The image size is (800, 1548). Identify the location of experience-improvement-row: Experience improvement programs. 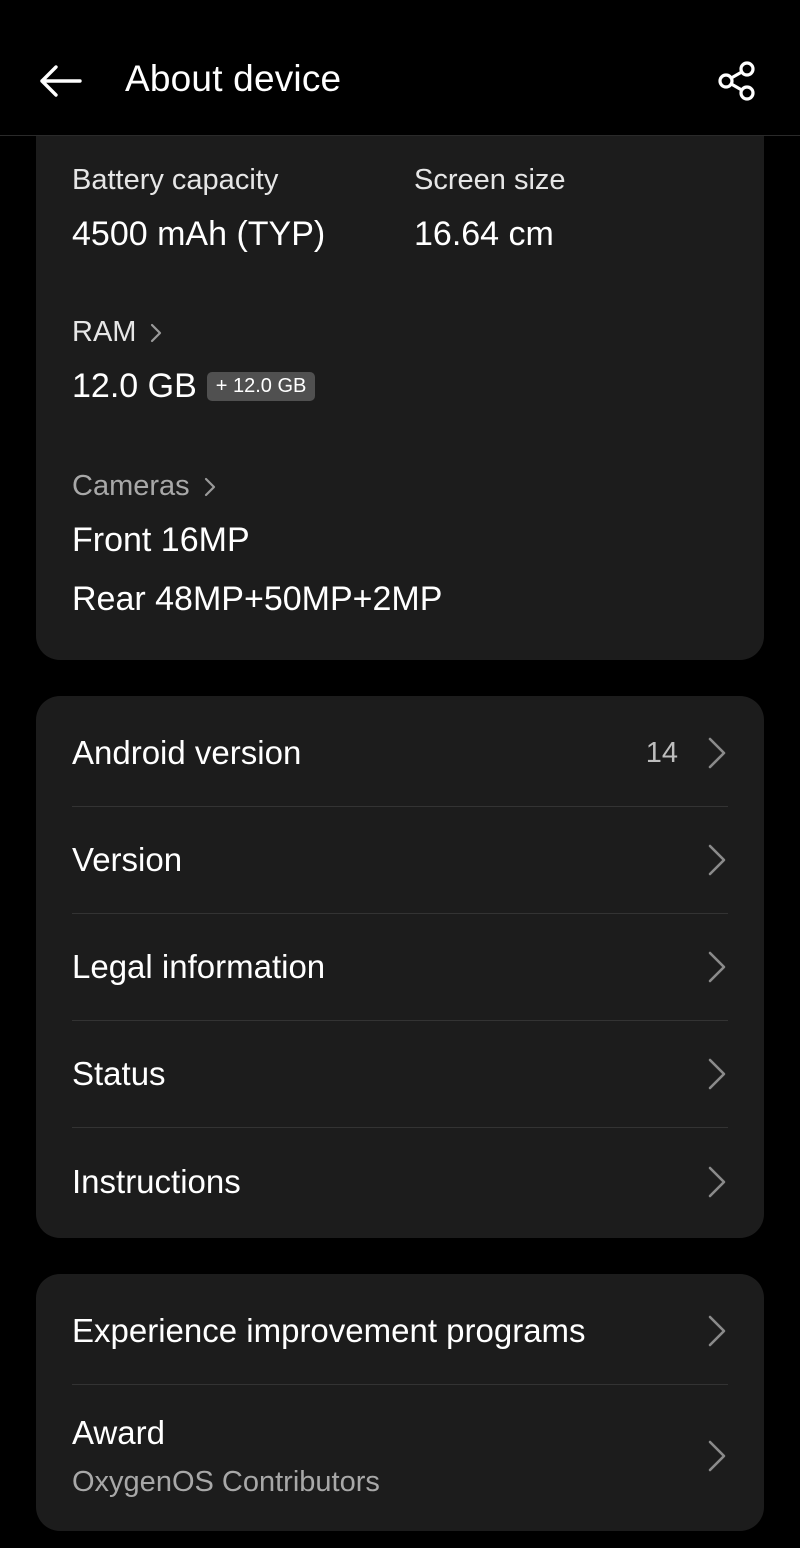
(400, 1331).